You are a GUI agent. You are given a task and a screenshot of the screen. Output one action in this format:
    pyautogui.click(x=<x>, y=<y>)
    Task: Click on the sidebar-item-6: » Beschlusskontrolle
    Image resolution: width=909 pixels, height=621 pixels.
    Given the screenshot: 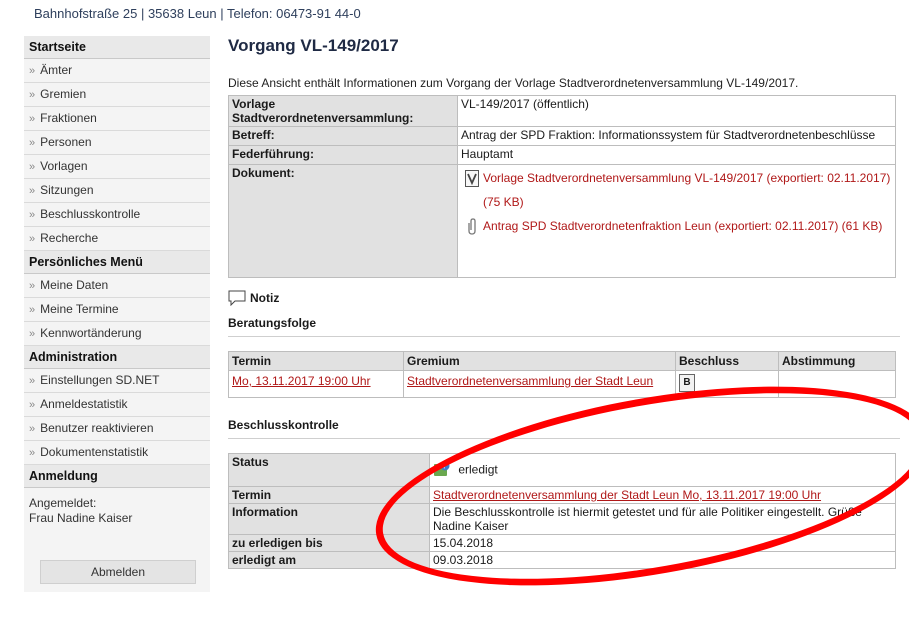 What is the action you would take?
    pyautogui.click(x=117, y=215)
    